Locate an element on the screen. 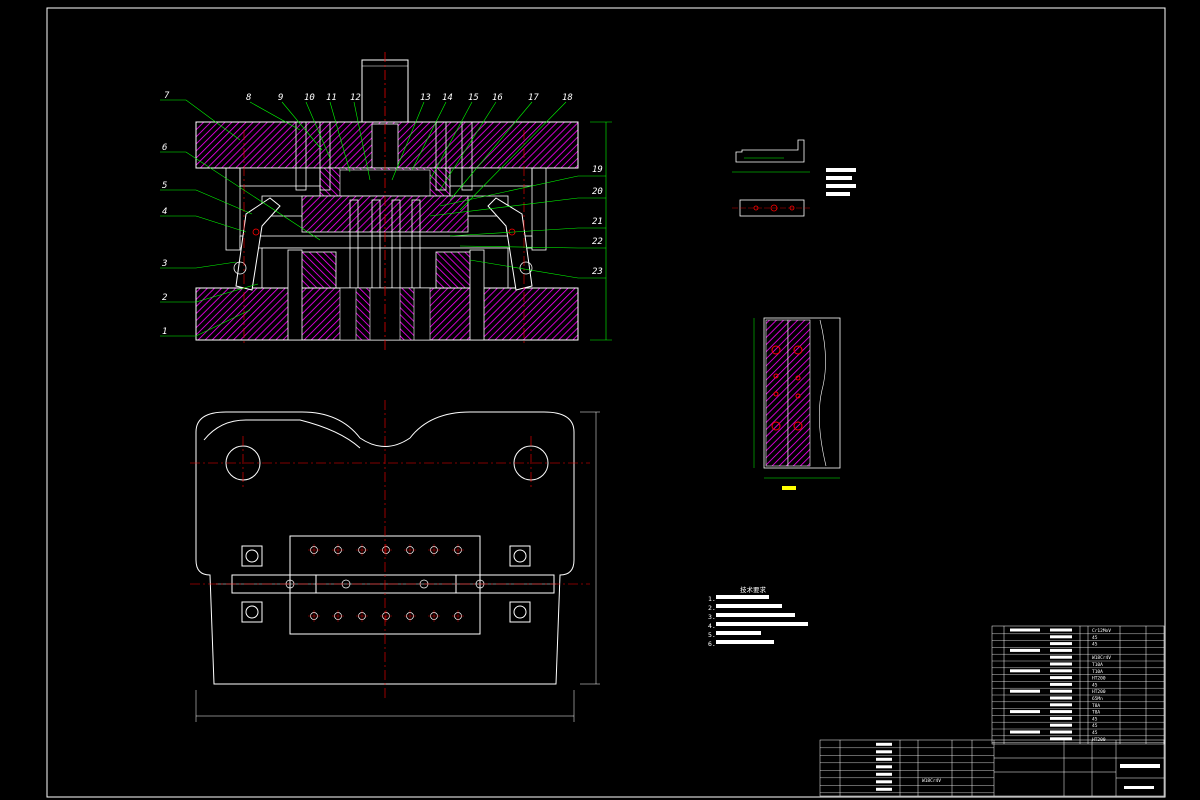 The width and height of the screenshot is (1200, 800). title-block is located at coordinates (992, 768).